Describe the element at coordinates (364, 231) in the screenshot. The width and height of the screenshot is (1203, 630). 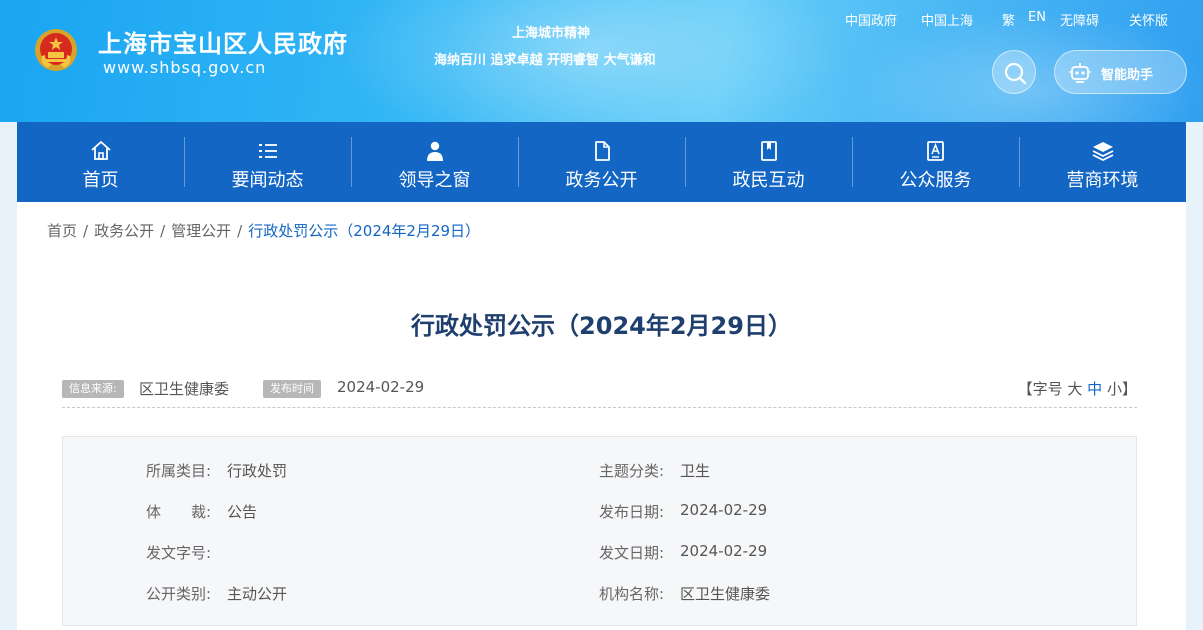
I see `breadcrumb-current: 行政处罚公示（2024年2月29日）` at that location.